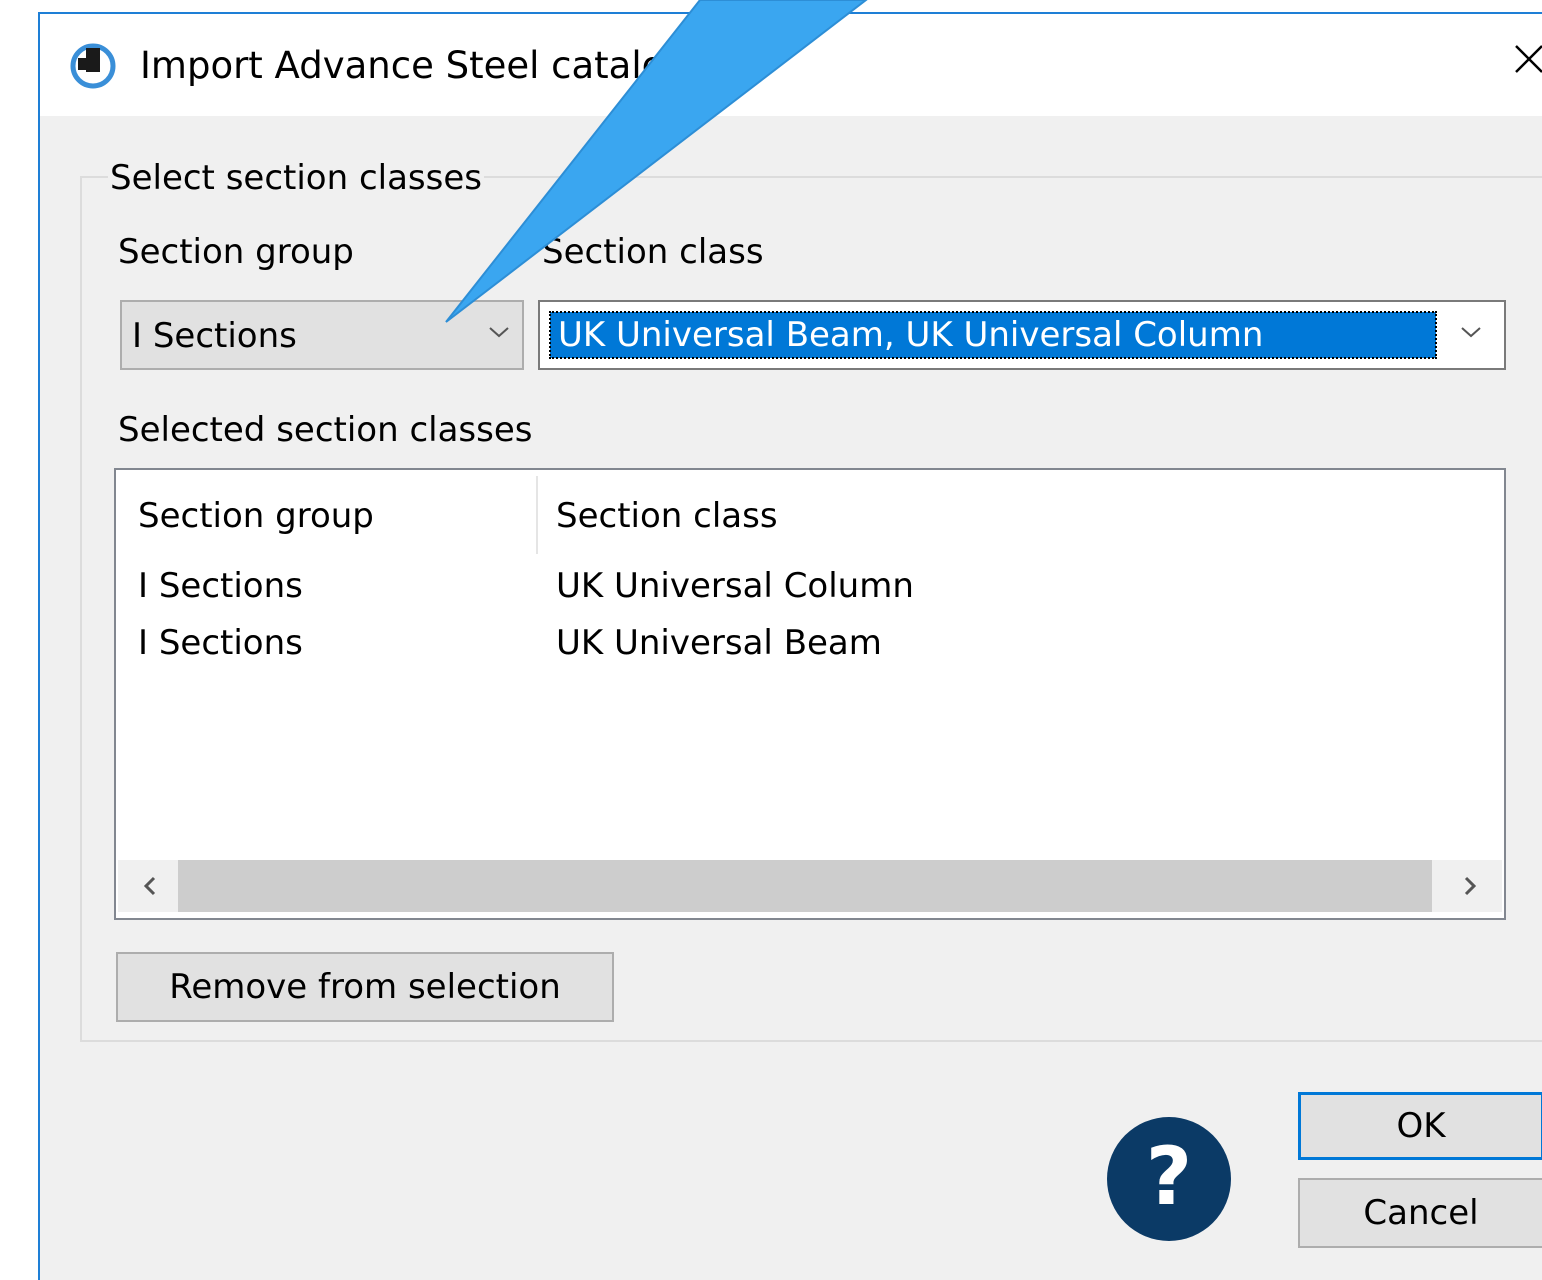 This screenshot has width=1542, height=1280. I want to click on app-icon, so click(93, 66).